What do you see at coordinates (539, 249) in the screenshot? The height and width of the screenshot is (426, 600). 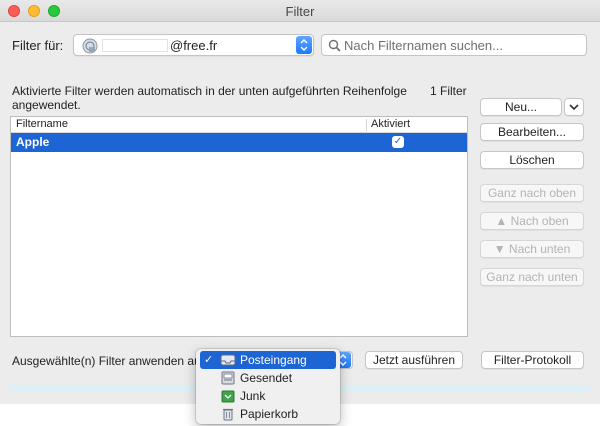 I see `move-down-label: Nach unten` at bounding box center [539, 249].